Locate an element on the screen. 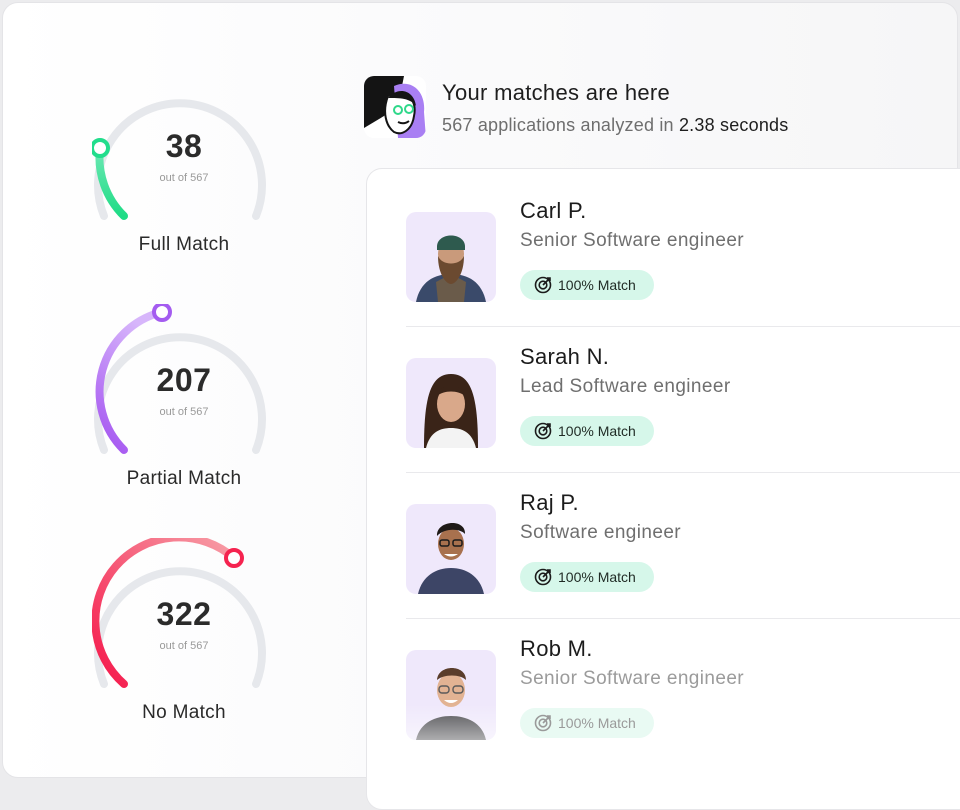 The width and height of the screenshot is (960, 810). candidate-name: Sarah N. is located at coordinates (565, 356).